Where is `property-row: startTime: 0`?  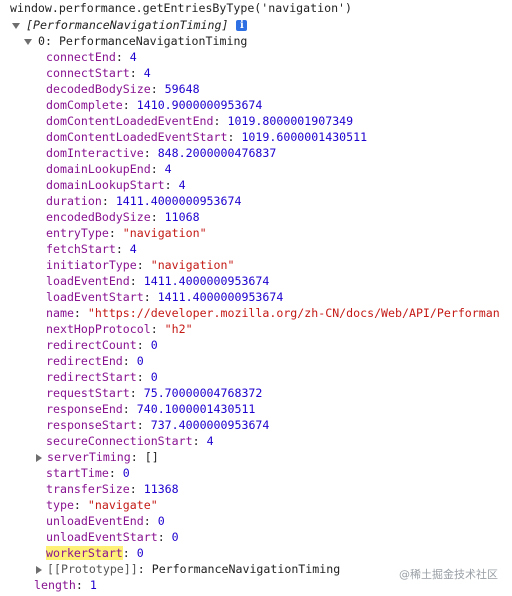
property-row: startTime: 0 is located at coordinates (88, 473).